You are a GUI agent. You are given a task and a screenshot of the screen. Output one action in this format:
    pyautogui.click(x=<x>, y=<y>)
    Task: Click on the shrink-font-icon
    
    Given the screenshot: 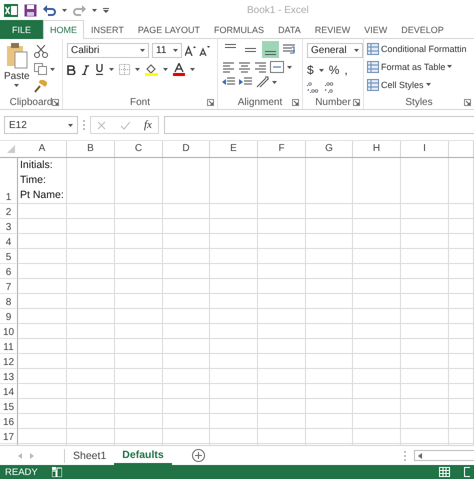 What is the action you would take?
    pyautogui.click(x=204, y=50)
    